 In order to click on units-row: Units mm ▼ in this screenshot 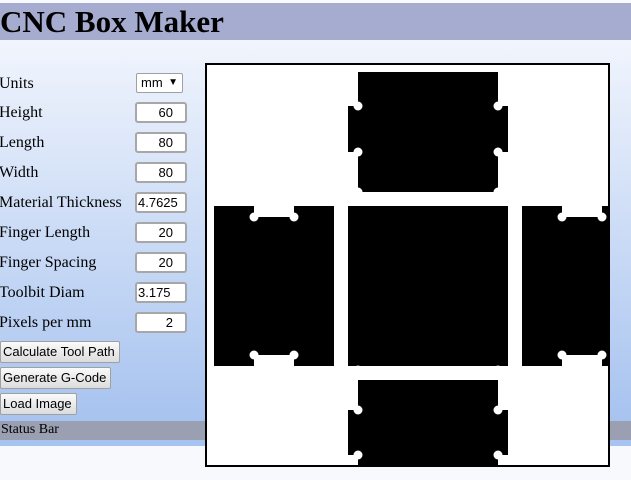, I will do `click(100, 85)`.